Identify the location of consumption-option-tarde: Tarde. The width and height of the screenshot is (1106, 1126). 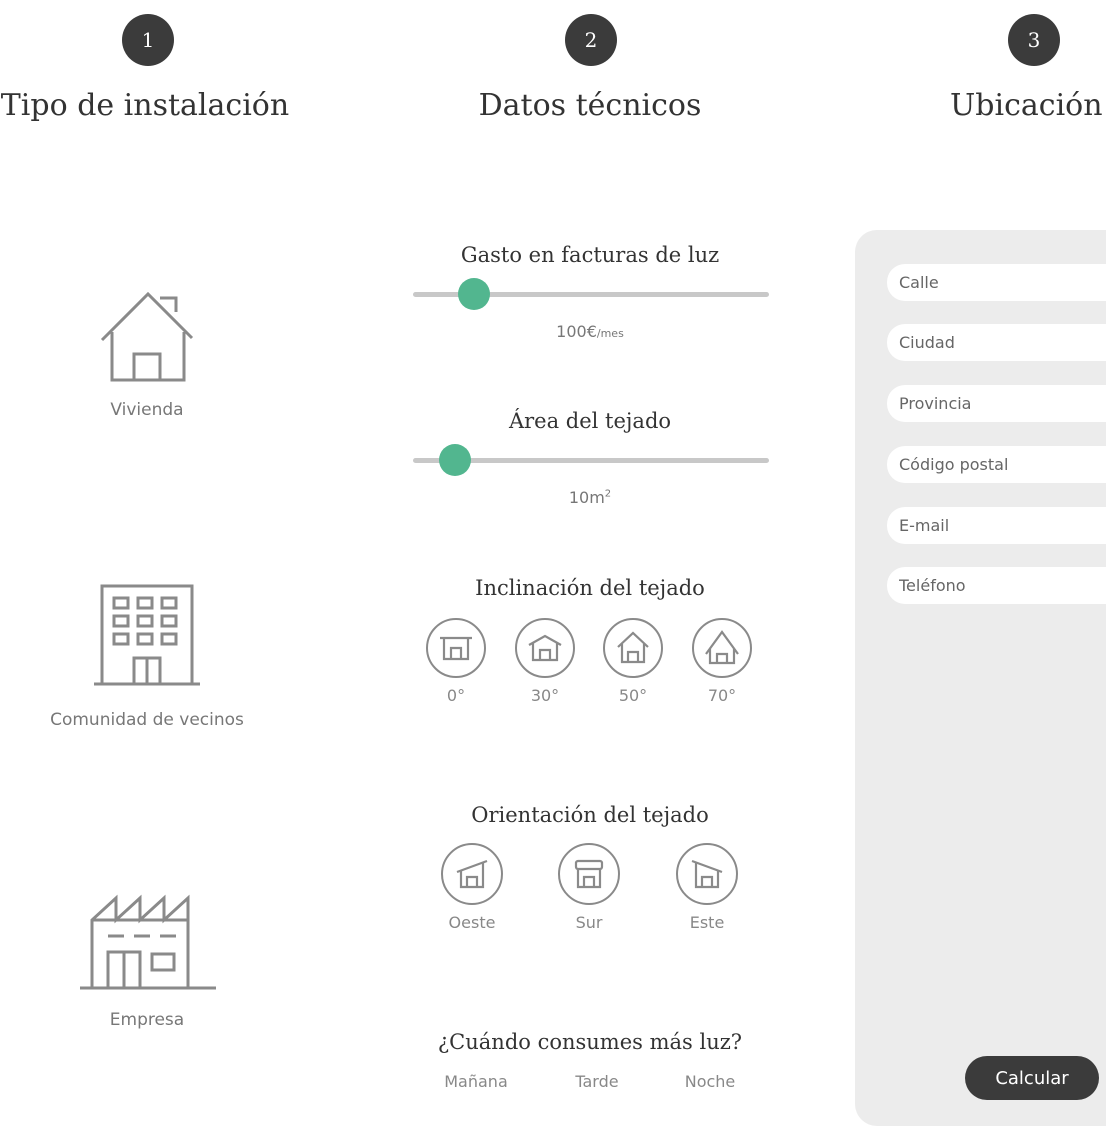
(597, 1081).